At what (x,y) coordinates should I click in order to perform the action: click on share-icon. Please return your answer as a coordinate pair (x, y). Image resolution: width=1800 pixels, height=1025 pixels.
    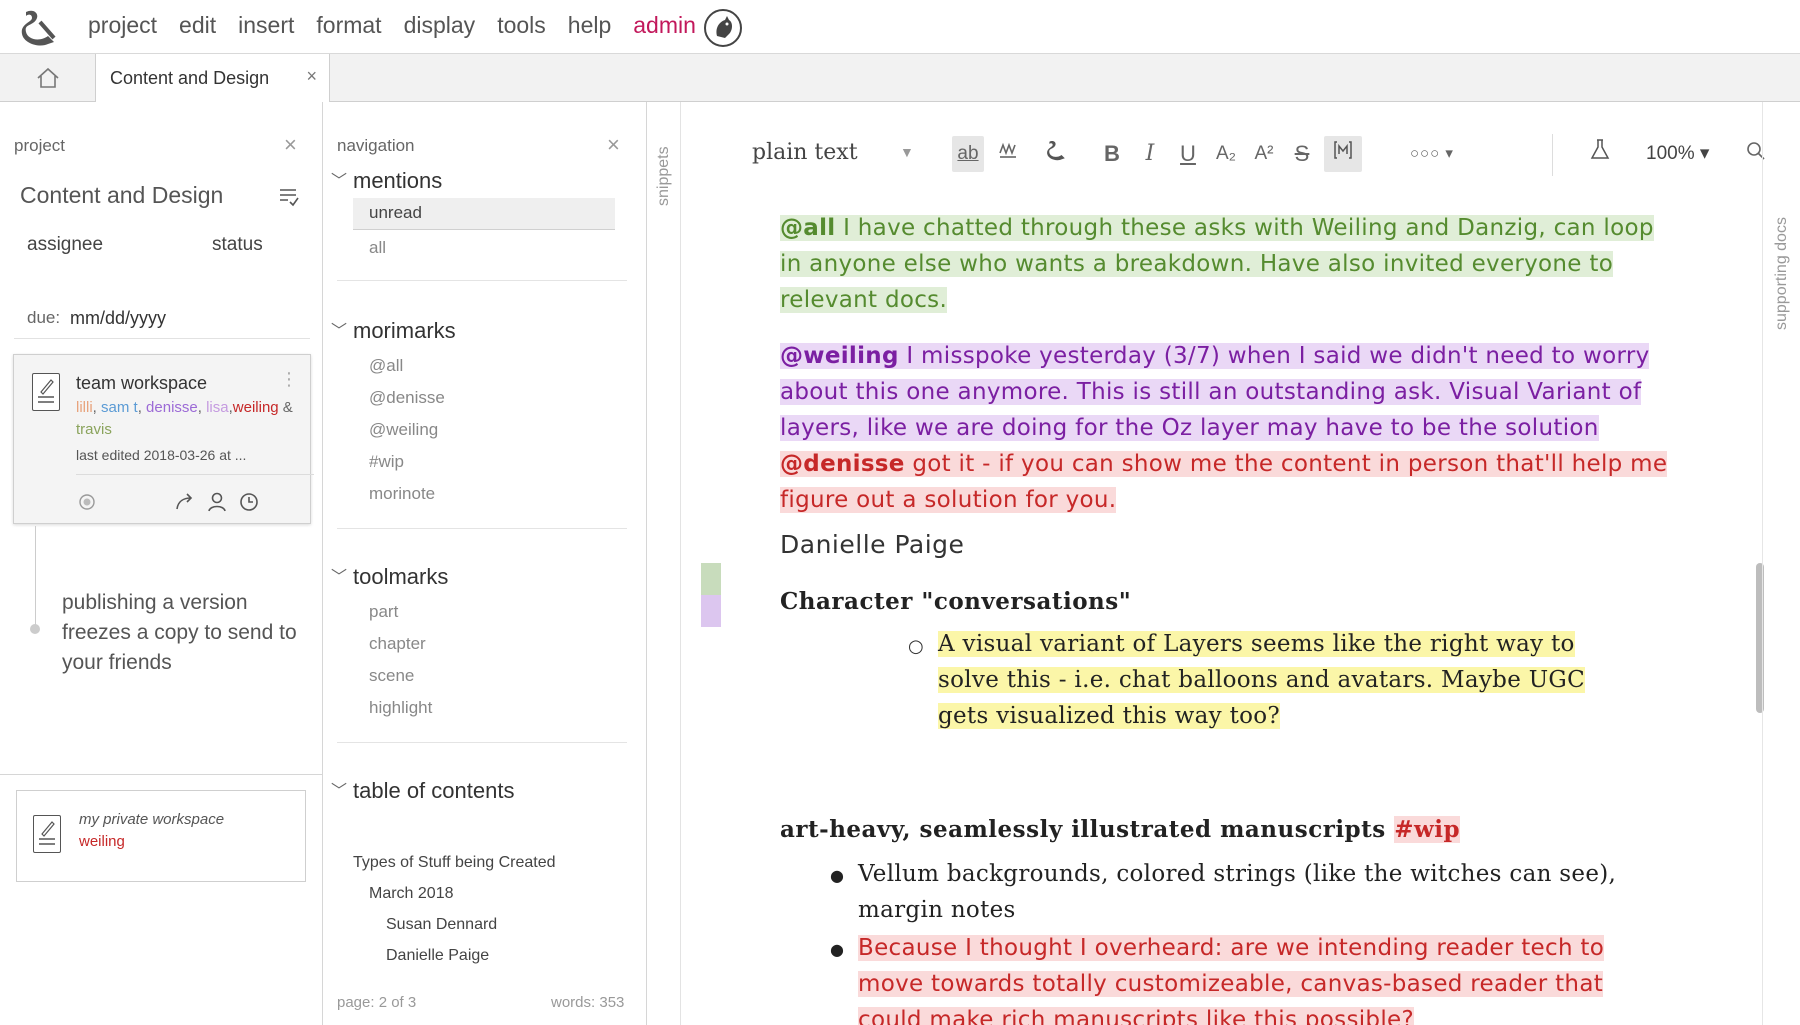
    Looking at the image, I should click on (185, 502).